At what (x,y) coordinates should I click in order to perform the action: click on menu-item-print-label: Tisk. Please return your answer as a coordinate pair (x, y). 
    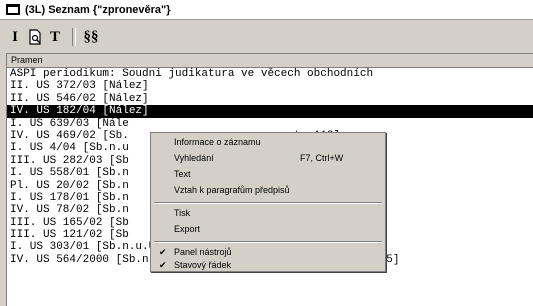
    Looking at the image, I should click on (182, 213).